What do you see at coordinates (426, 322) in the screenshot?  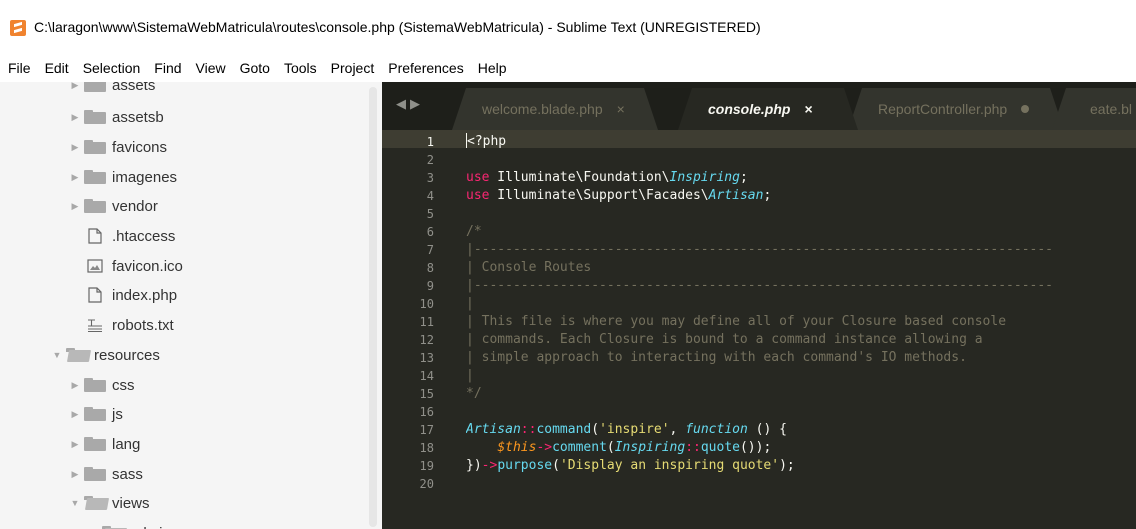 I see `line-number: 11` at bounding box center [426, 322].